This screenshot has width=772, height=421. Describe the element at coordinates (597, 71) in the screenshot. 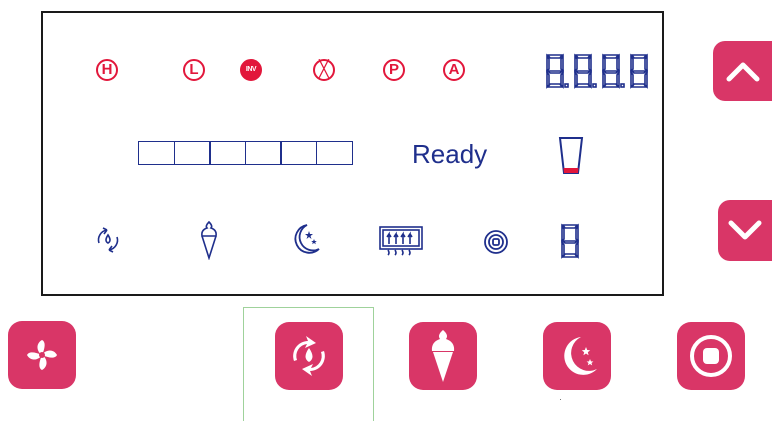

I see `seven-segment-digits` at that location.